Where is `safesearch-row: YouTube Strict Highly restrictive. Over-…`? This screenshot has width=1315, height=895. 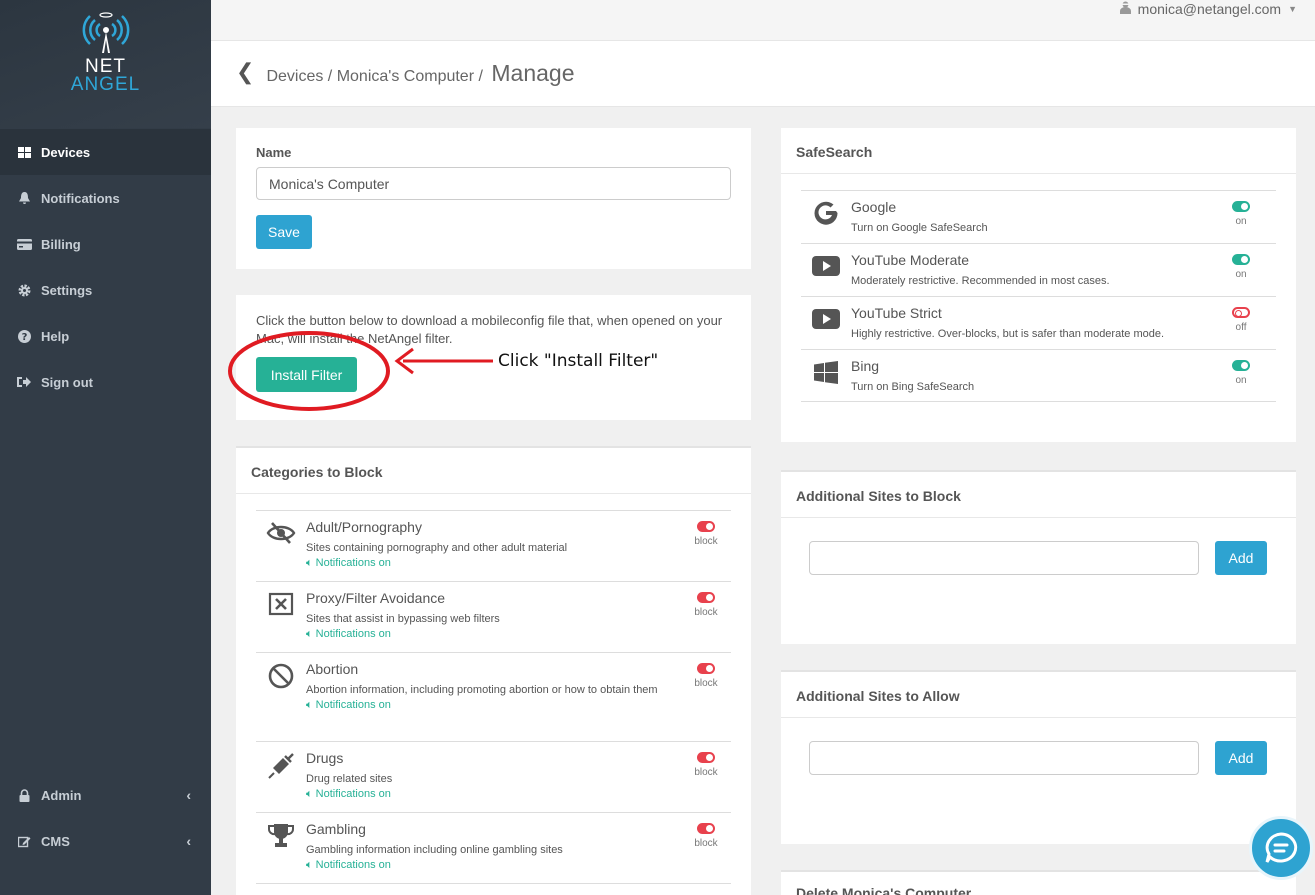 safesearch-row: YouTube Strict Highly restrictive. Over-… is located at coordinates (1038, 322).